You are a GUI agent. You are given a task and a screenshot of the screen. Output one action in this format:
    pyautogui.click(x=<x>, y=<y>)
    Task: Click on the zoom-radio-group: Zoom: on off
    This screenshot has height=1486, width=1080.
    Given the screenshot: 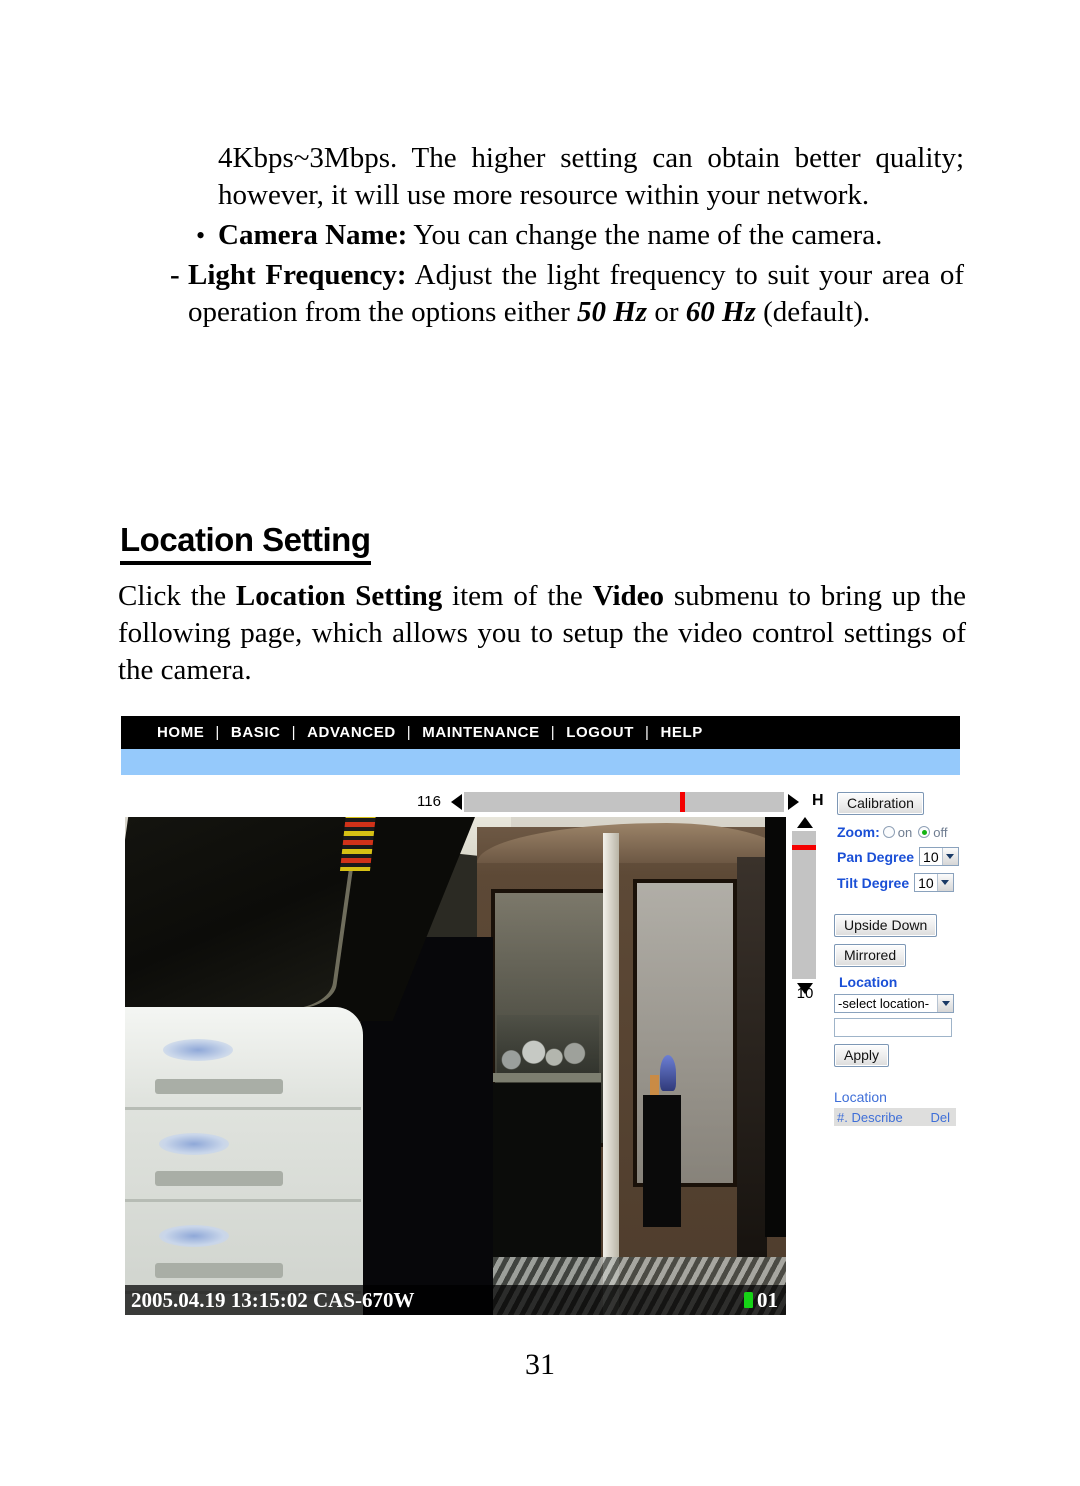 What is the action you would take?
    pyautogui.click(x=893, y=832)
    